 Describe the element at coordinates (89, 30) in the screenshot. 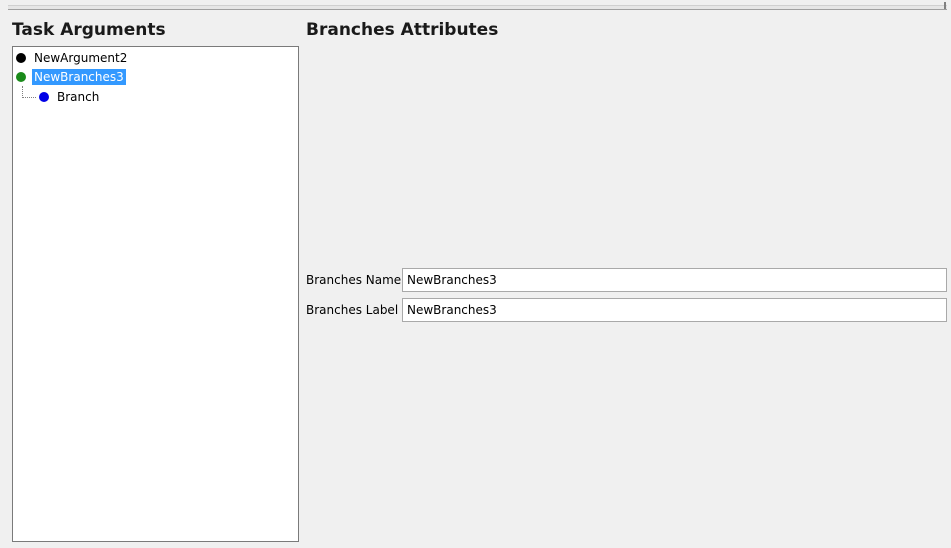

I see `task-arguments-heading: Task Arguments` at that location.